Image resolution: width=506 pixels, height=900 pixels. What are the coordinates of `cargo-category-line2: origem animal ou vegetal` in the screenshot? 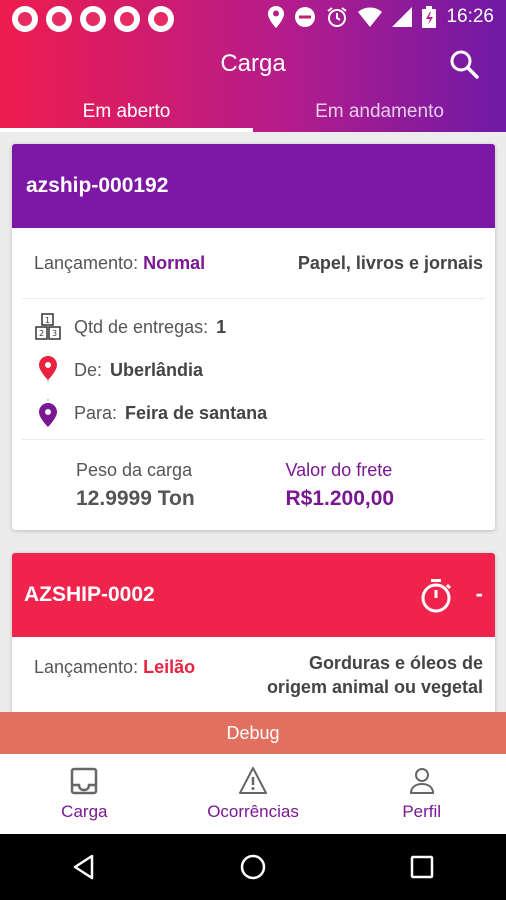 It's located at (374, 687).